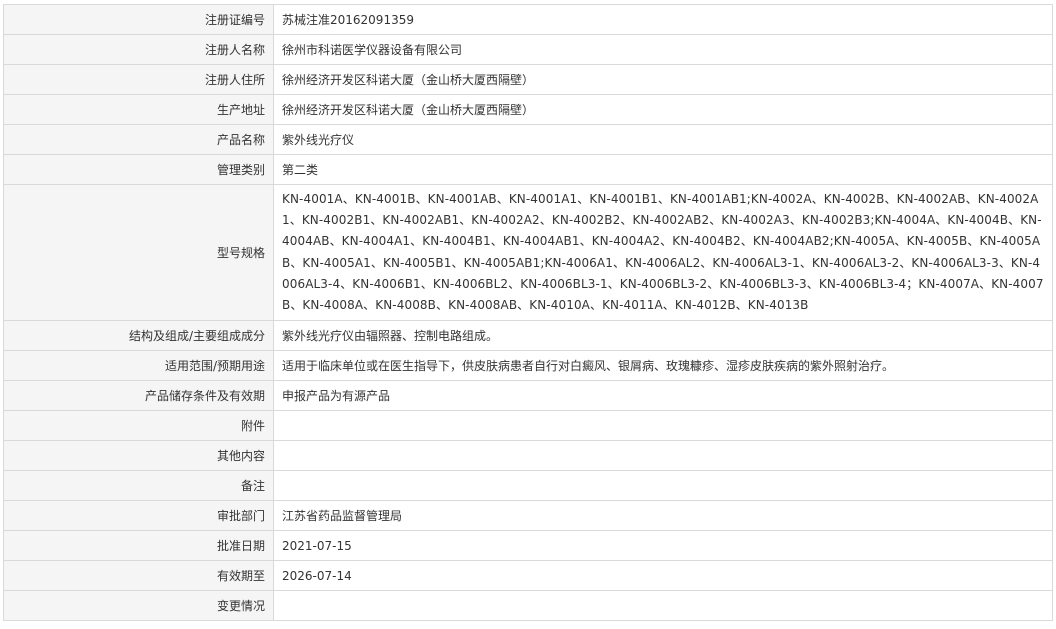 This screenshot has width=1056, height=629. Describe the element at coordinates (138, 336) in the screenshot. I see `row-label: 结构及组成/主要组成成分` at that location.